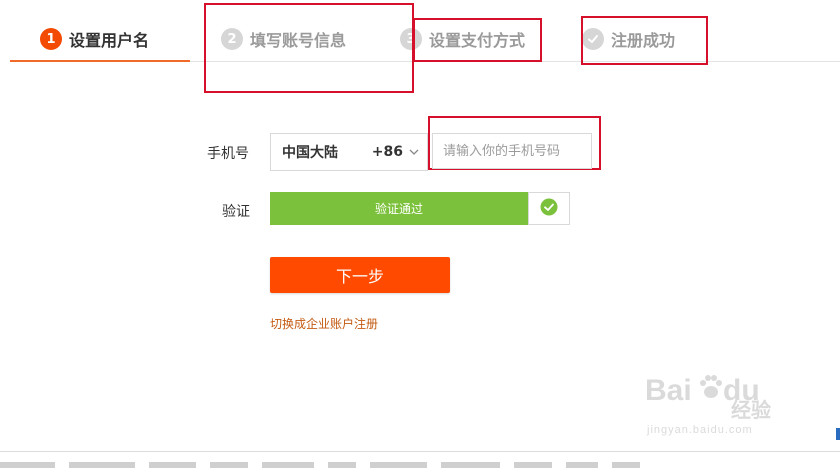  I want to click on page-edge-element, so click(838, 434).